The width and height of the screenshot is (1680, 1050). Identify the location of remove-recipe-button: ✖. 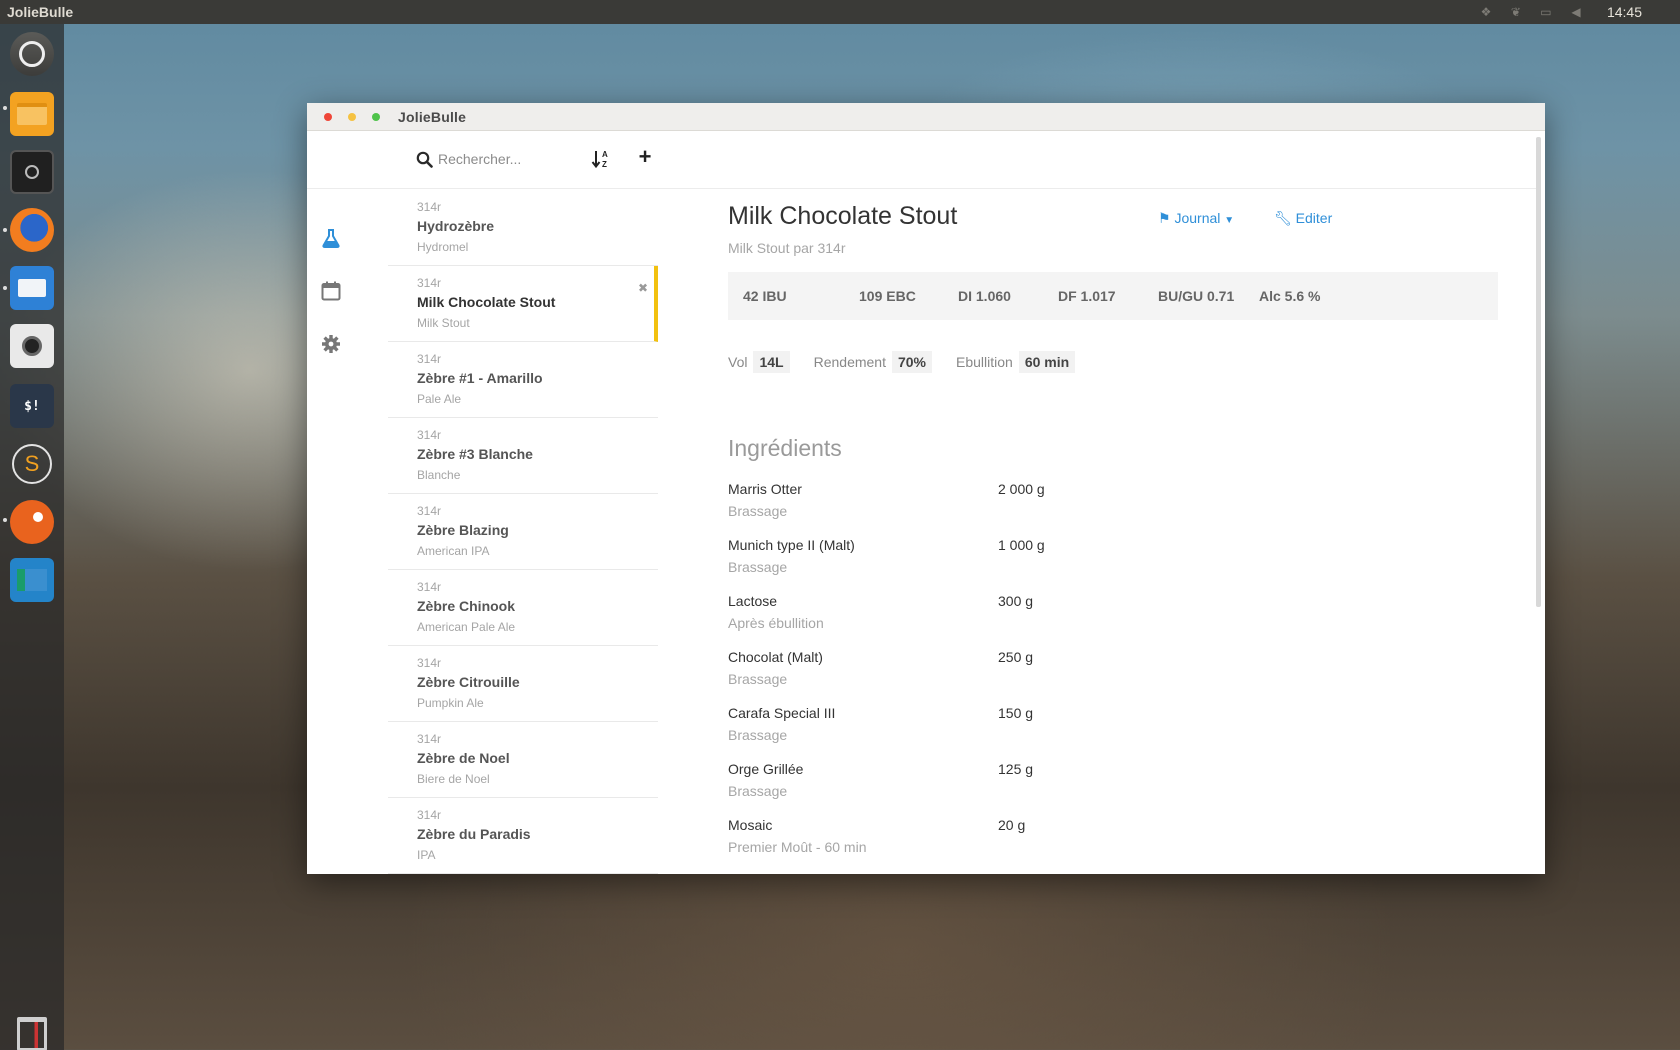
(643, 288).